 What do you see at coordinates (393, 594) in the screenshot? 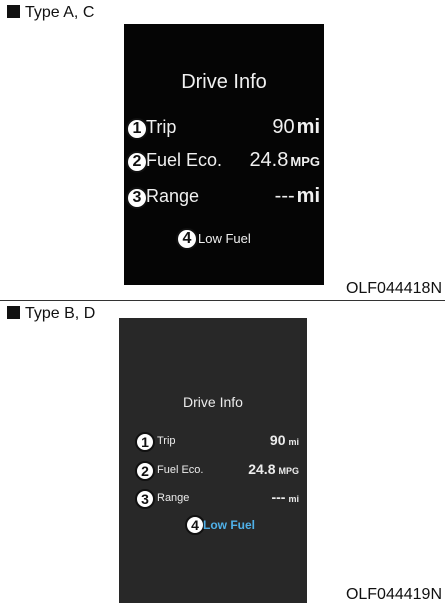
I see `figure-code-b: OLF044419N` at bounding box center [393, 594].